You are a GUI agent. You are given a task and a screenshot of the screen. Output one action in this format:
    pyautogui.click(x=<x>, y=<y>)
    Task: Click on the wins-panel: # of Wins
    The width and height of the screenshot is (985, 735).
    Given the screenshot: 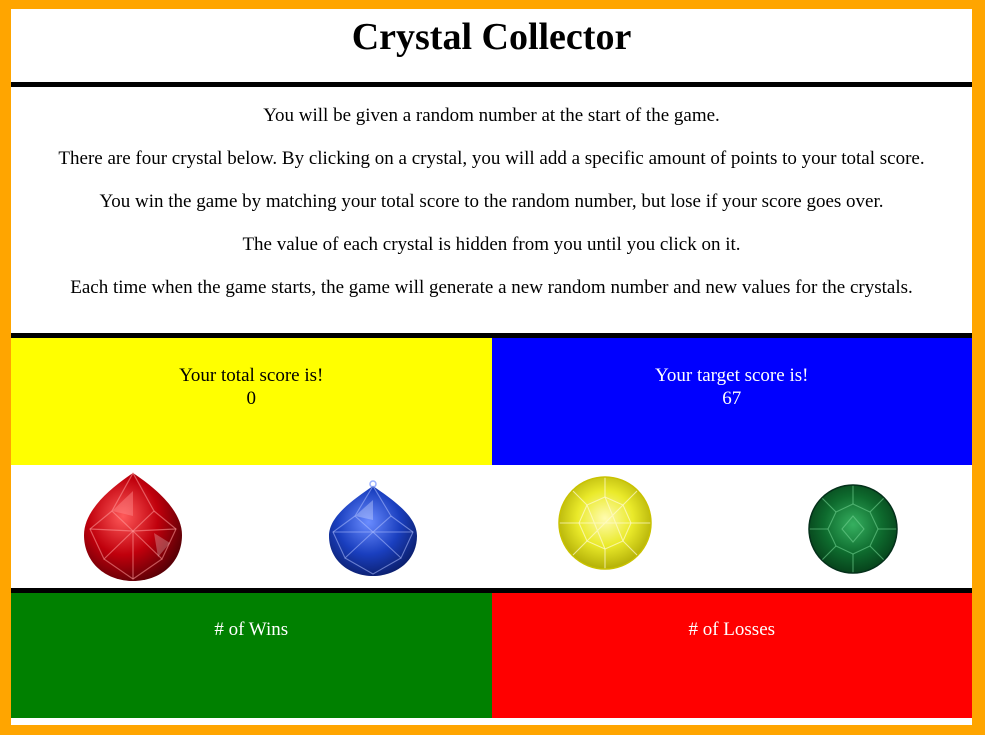 What is the action you would take?
    pyautogui.click(x=251, y=655)
    